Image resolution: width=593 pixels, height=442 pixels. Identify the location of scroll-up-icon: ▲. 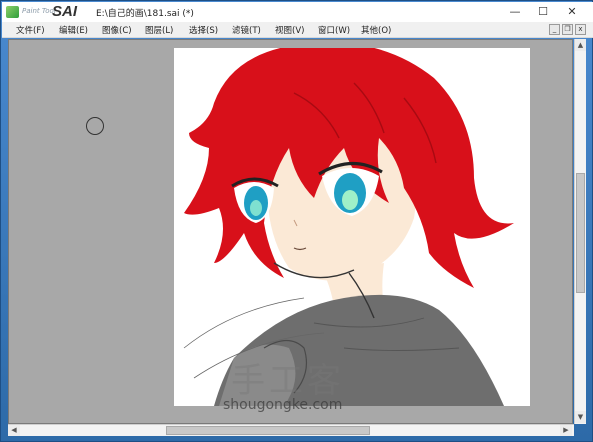
(580, 45).